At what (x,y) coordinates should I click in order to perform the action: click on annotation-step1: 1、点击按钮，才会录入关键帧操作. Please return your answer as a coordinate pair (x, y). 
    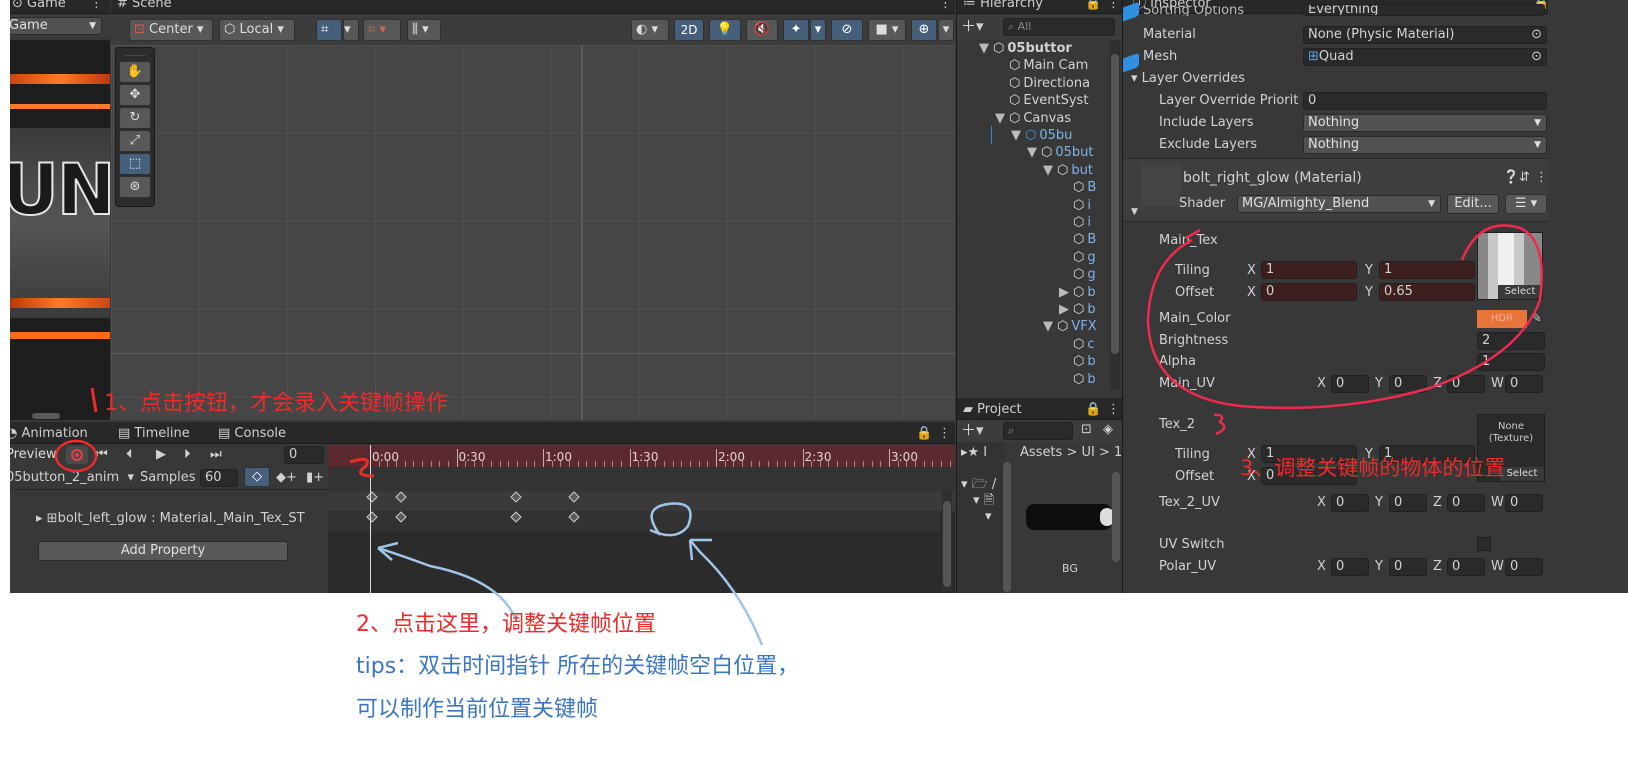
    Looking at the image, I should click on (276, 403).